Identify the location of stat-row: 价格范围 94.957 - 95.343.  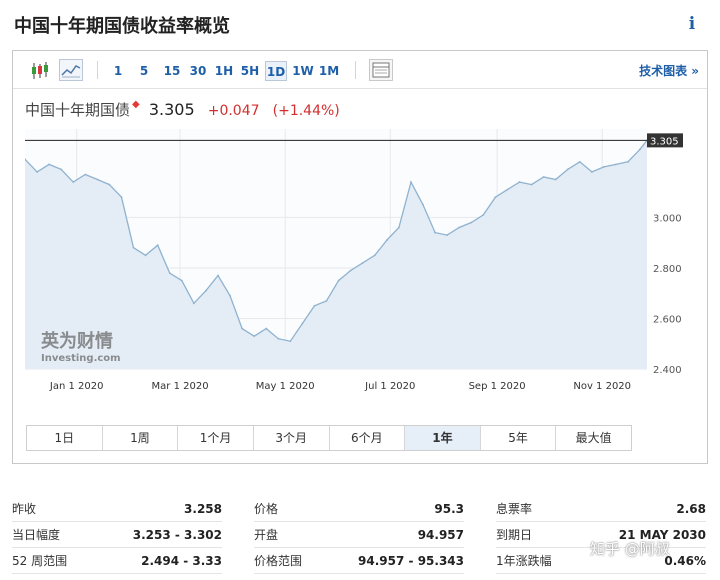
(359, 561).